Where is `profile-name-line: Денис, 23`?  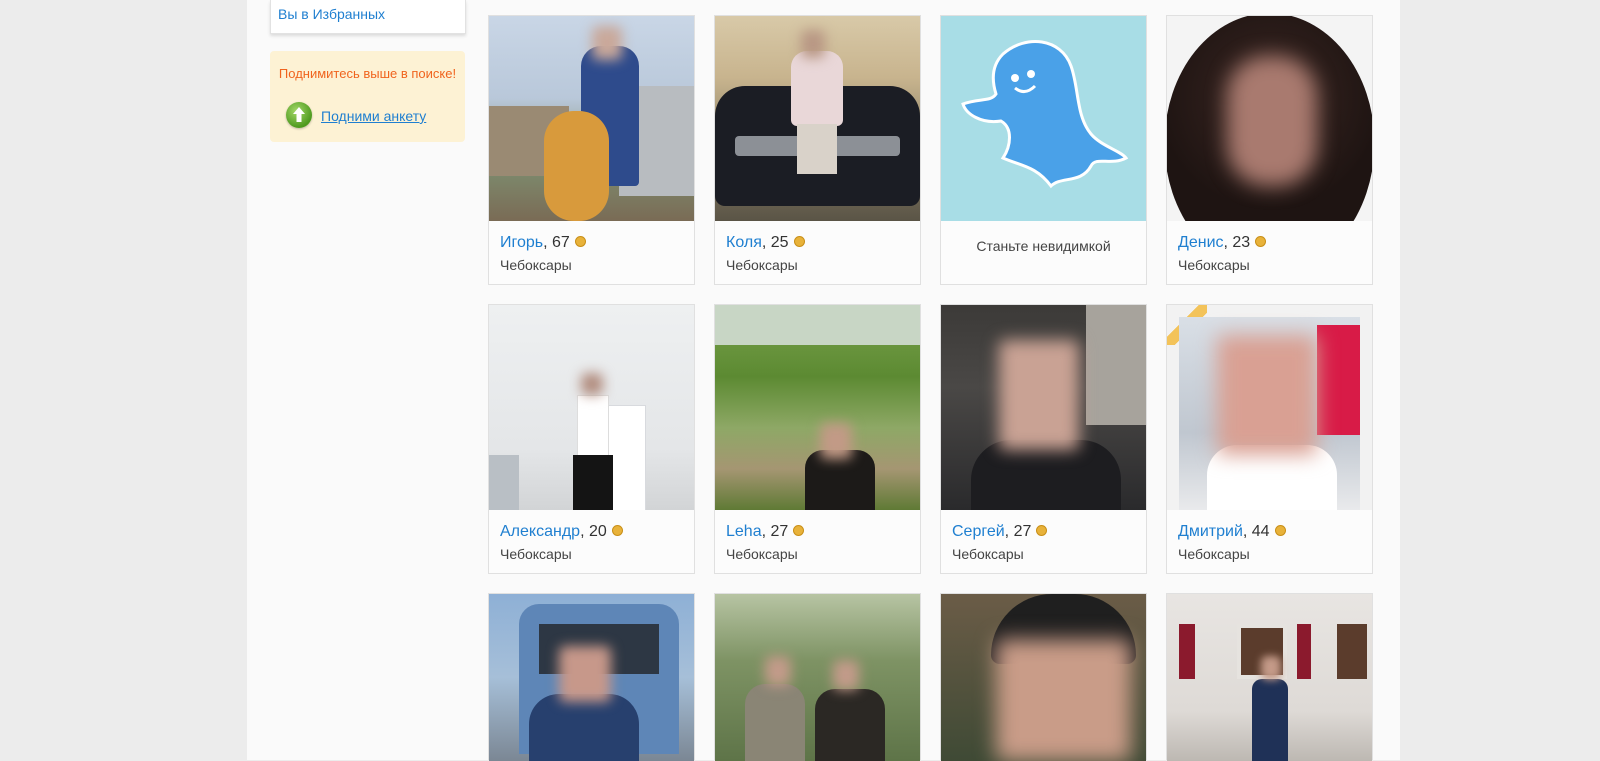 profile-name-line: Денис, 23 is located at coordinates (1222, 243).